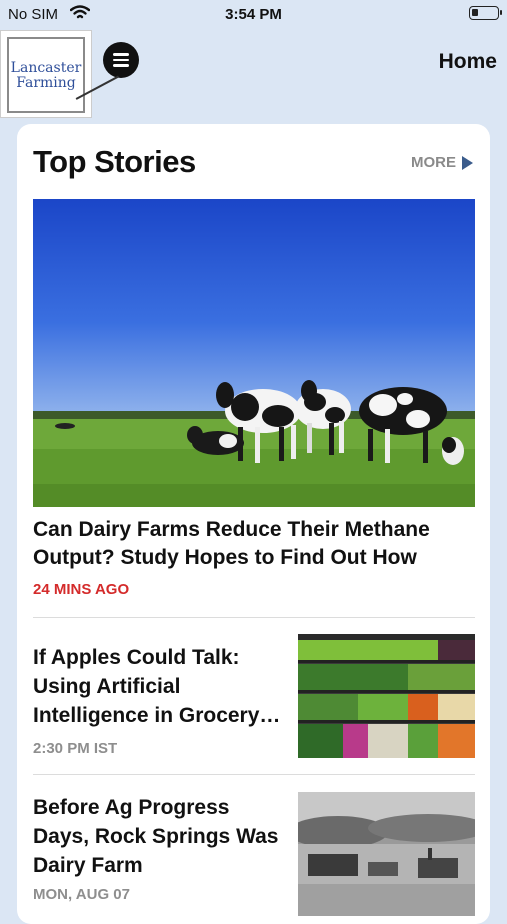  Describe the element at coordinates (114, 161) in the screenshot. I see `section-title: Top Stories` at that location.